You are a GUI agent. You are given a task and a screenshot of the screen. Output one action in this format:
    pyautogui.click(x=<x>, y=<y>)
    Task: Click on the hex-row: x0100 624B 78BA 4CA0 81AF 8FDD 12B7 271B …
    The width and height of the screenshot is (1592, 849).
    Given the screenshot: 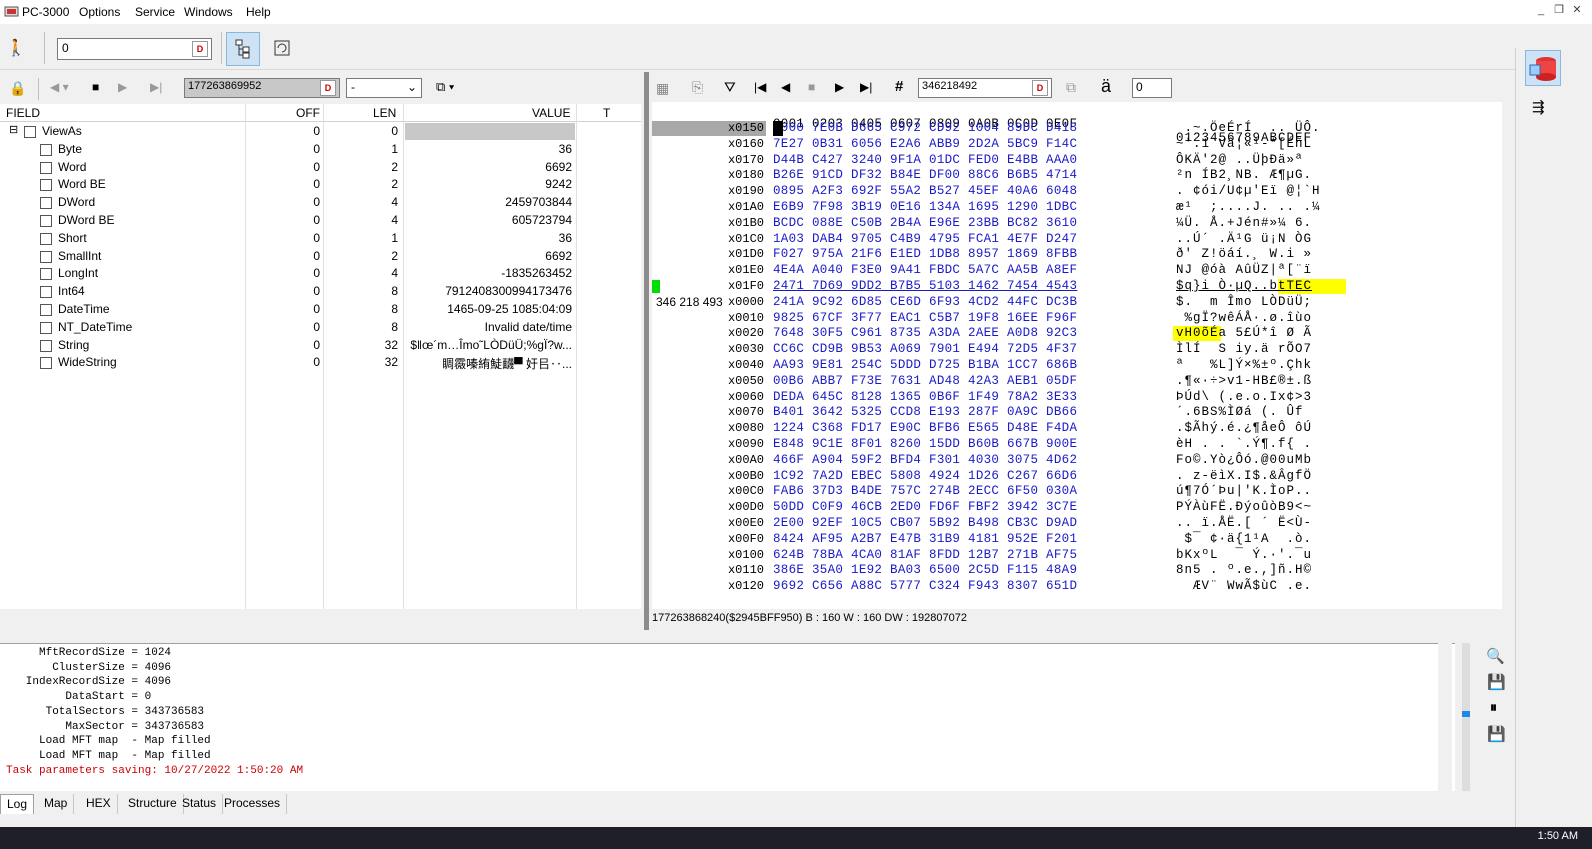 What is the action you would take?
    pyautogui.click(x=1077, y=556)
    